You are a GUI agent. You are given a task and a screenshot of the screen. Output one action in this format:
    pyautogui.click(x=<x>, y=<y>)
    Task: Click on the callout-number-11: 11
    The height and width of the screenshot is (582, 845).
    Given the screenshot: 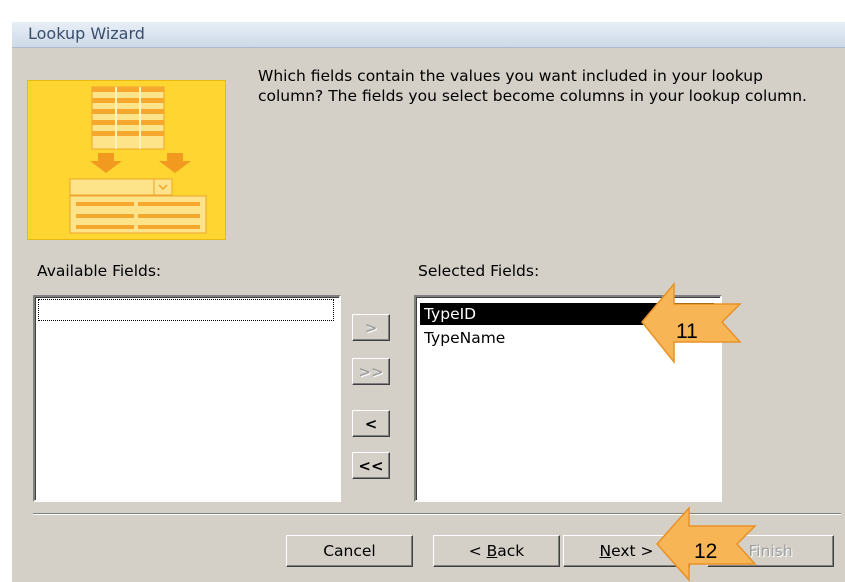 What is the action you would take?
    pyautogui.click(x=687, y=331)
    